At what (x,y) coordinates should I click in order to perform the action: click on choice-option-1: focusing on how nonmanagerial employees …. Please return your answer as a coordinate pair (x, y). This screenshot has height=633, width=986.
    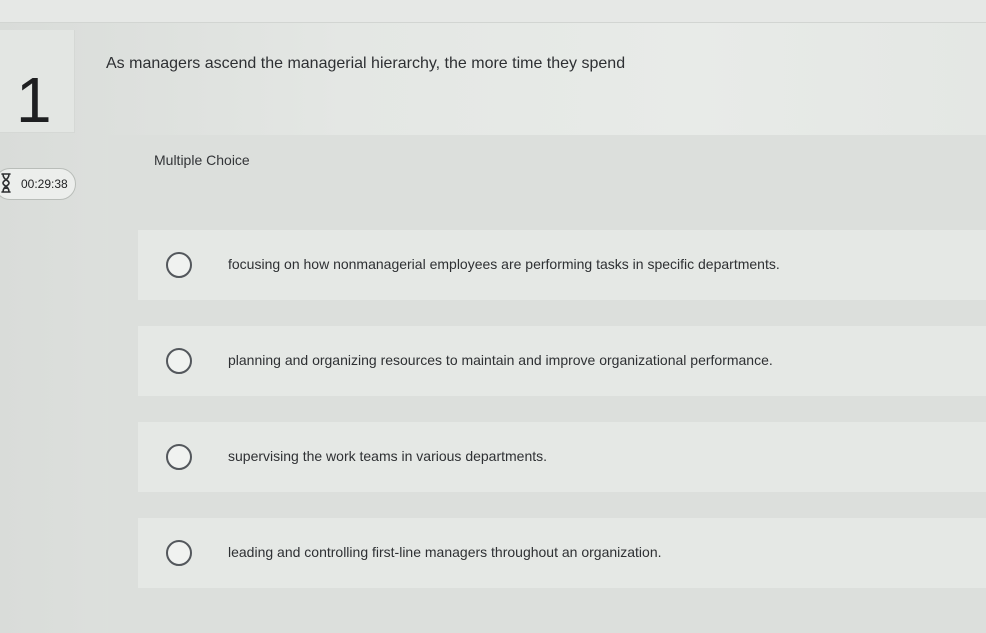
    Looking at the image, I should click on (562, 265).